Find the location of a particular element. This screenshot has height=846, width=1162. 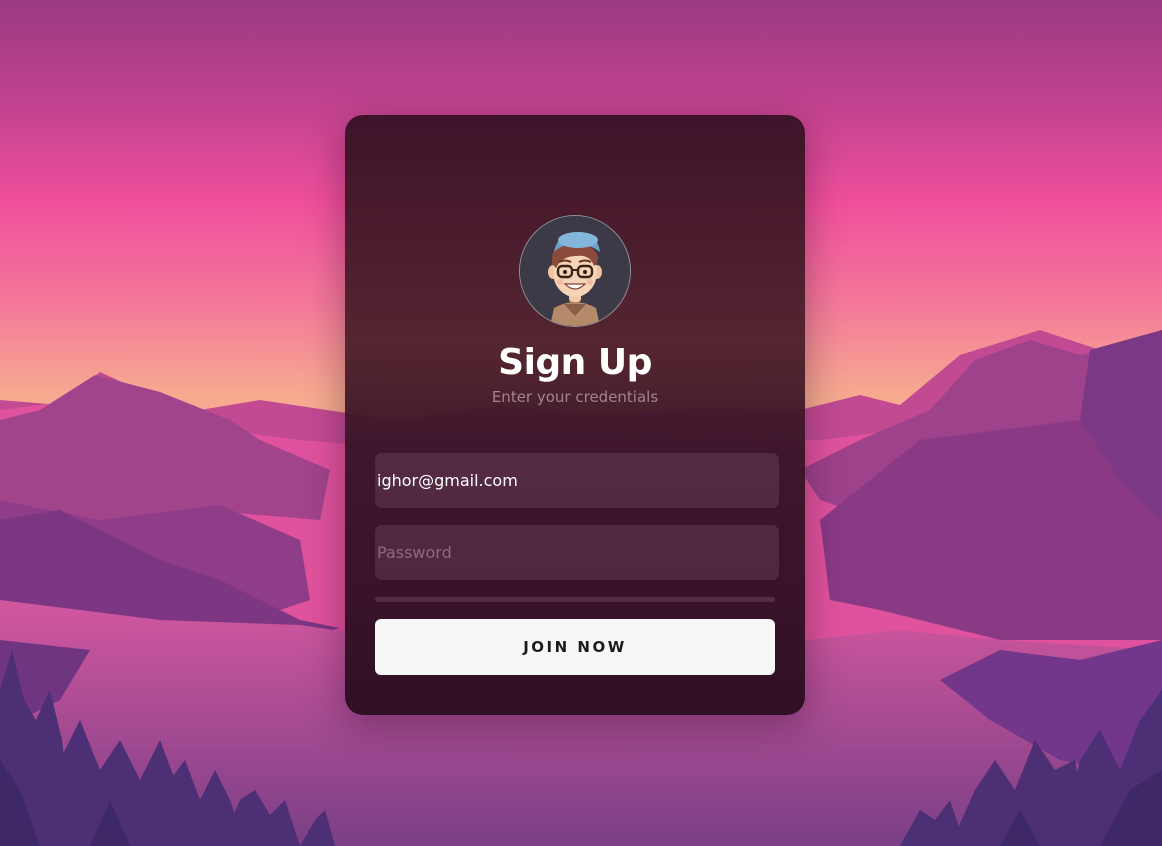

avatar is located at coordinates (575, 271).